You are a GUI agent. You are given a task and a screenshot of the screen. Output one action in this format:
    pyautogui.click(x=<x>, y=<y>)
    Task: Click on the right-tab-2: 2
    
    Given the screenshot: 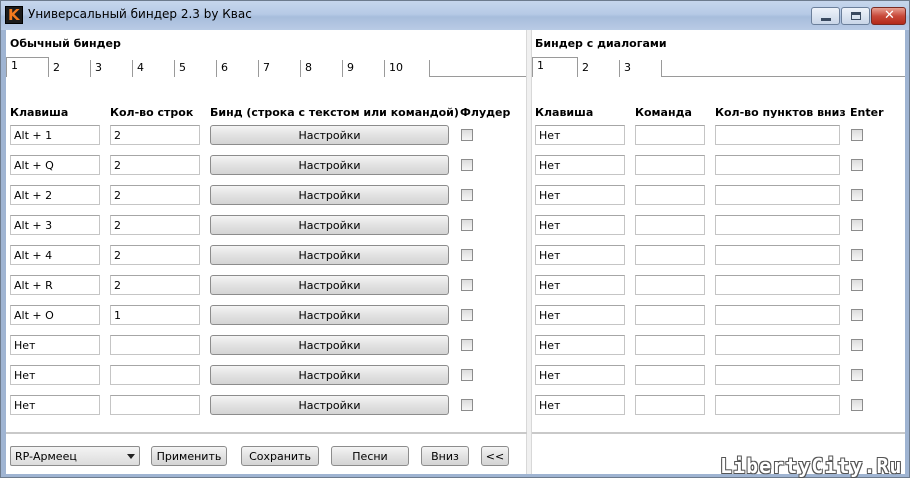 What is the action you would take?
    pyautogui.click(x=599, y=68)
    